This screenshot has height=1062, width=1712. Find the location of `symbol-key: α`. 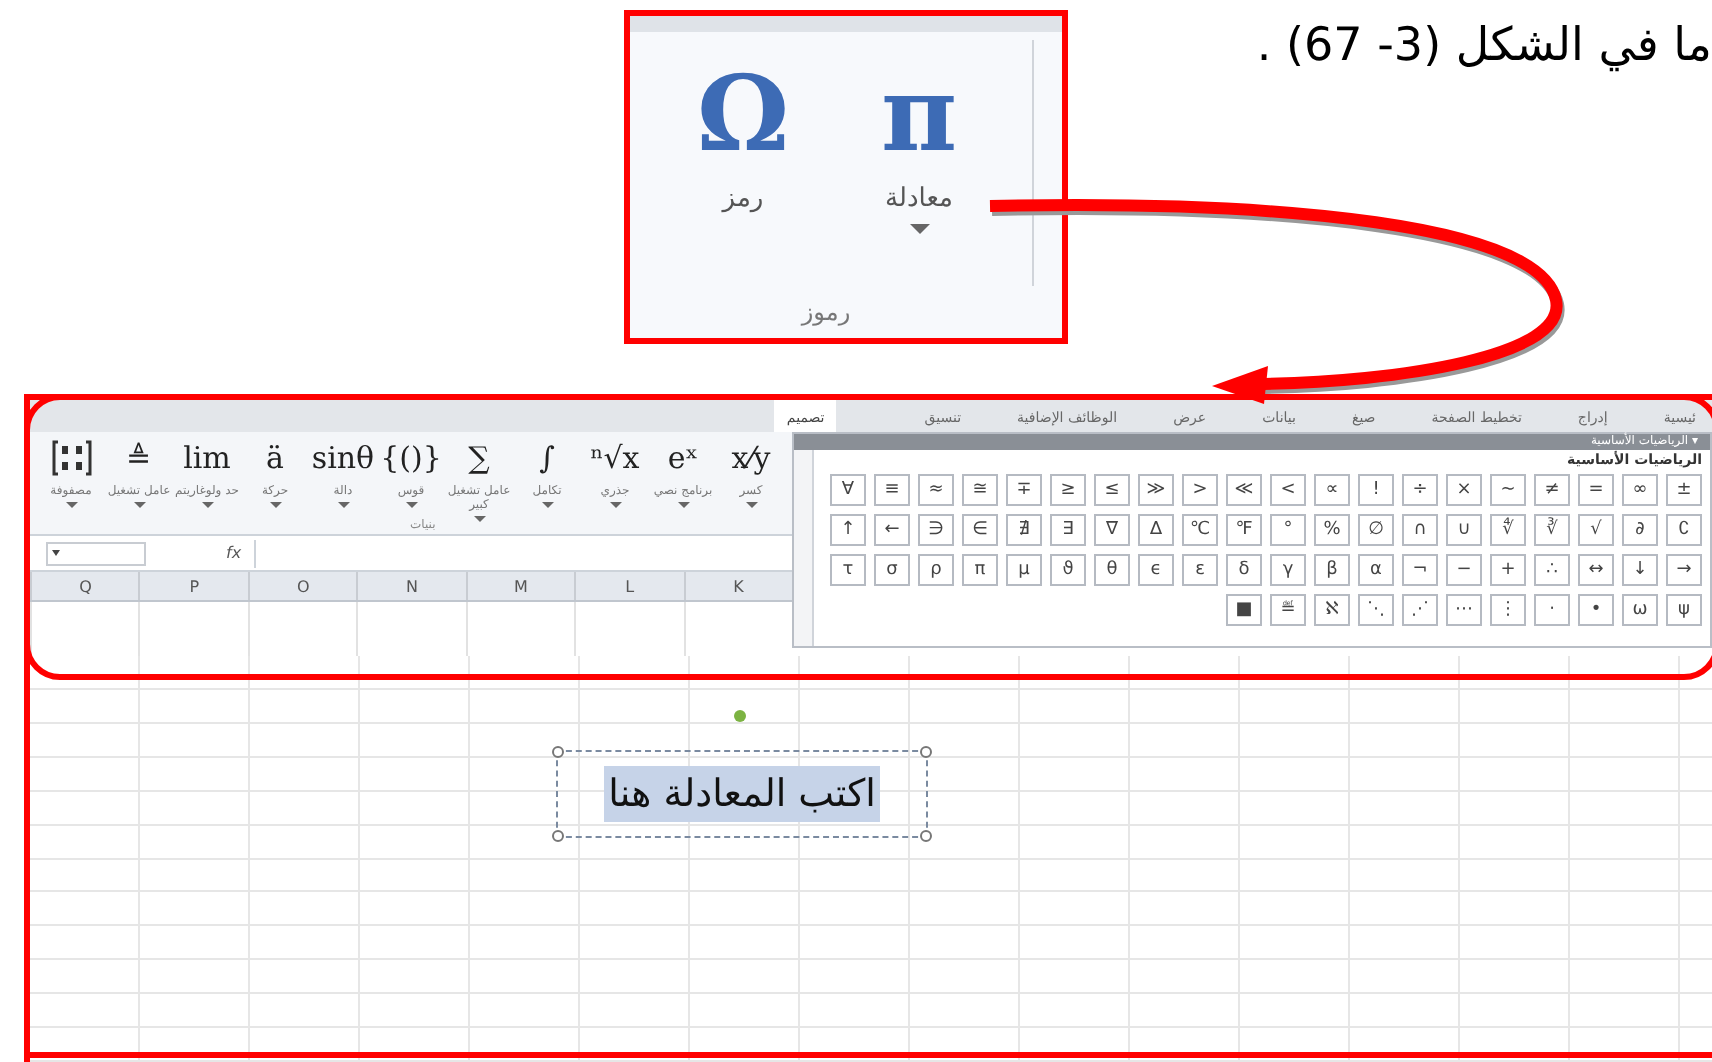

symbol-key: α is located at coordinates (1376, 570).